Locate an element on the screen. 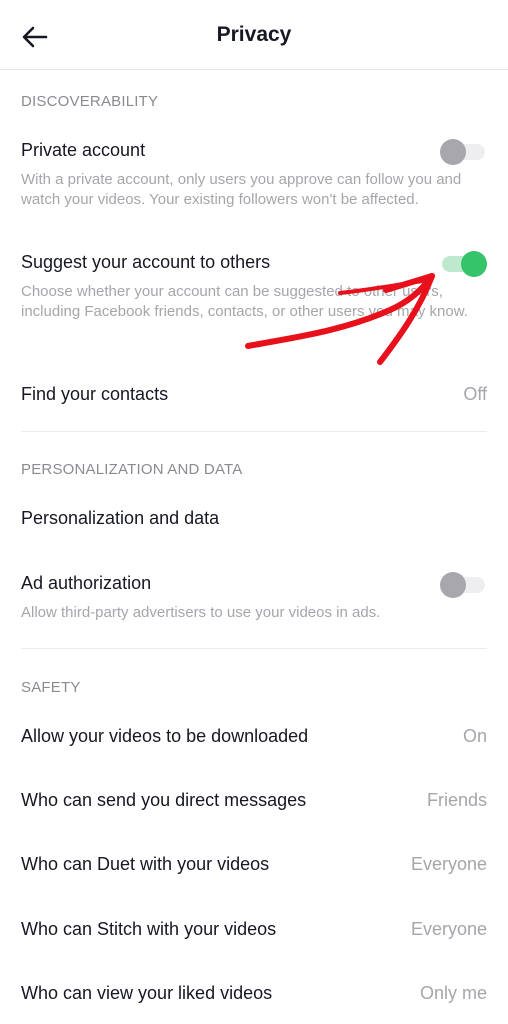  allow-downloads-label: Allow your videos to be downloaded is located at coordinates (165, 736).